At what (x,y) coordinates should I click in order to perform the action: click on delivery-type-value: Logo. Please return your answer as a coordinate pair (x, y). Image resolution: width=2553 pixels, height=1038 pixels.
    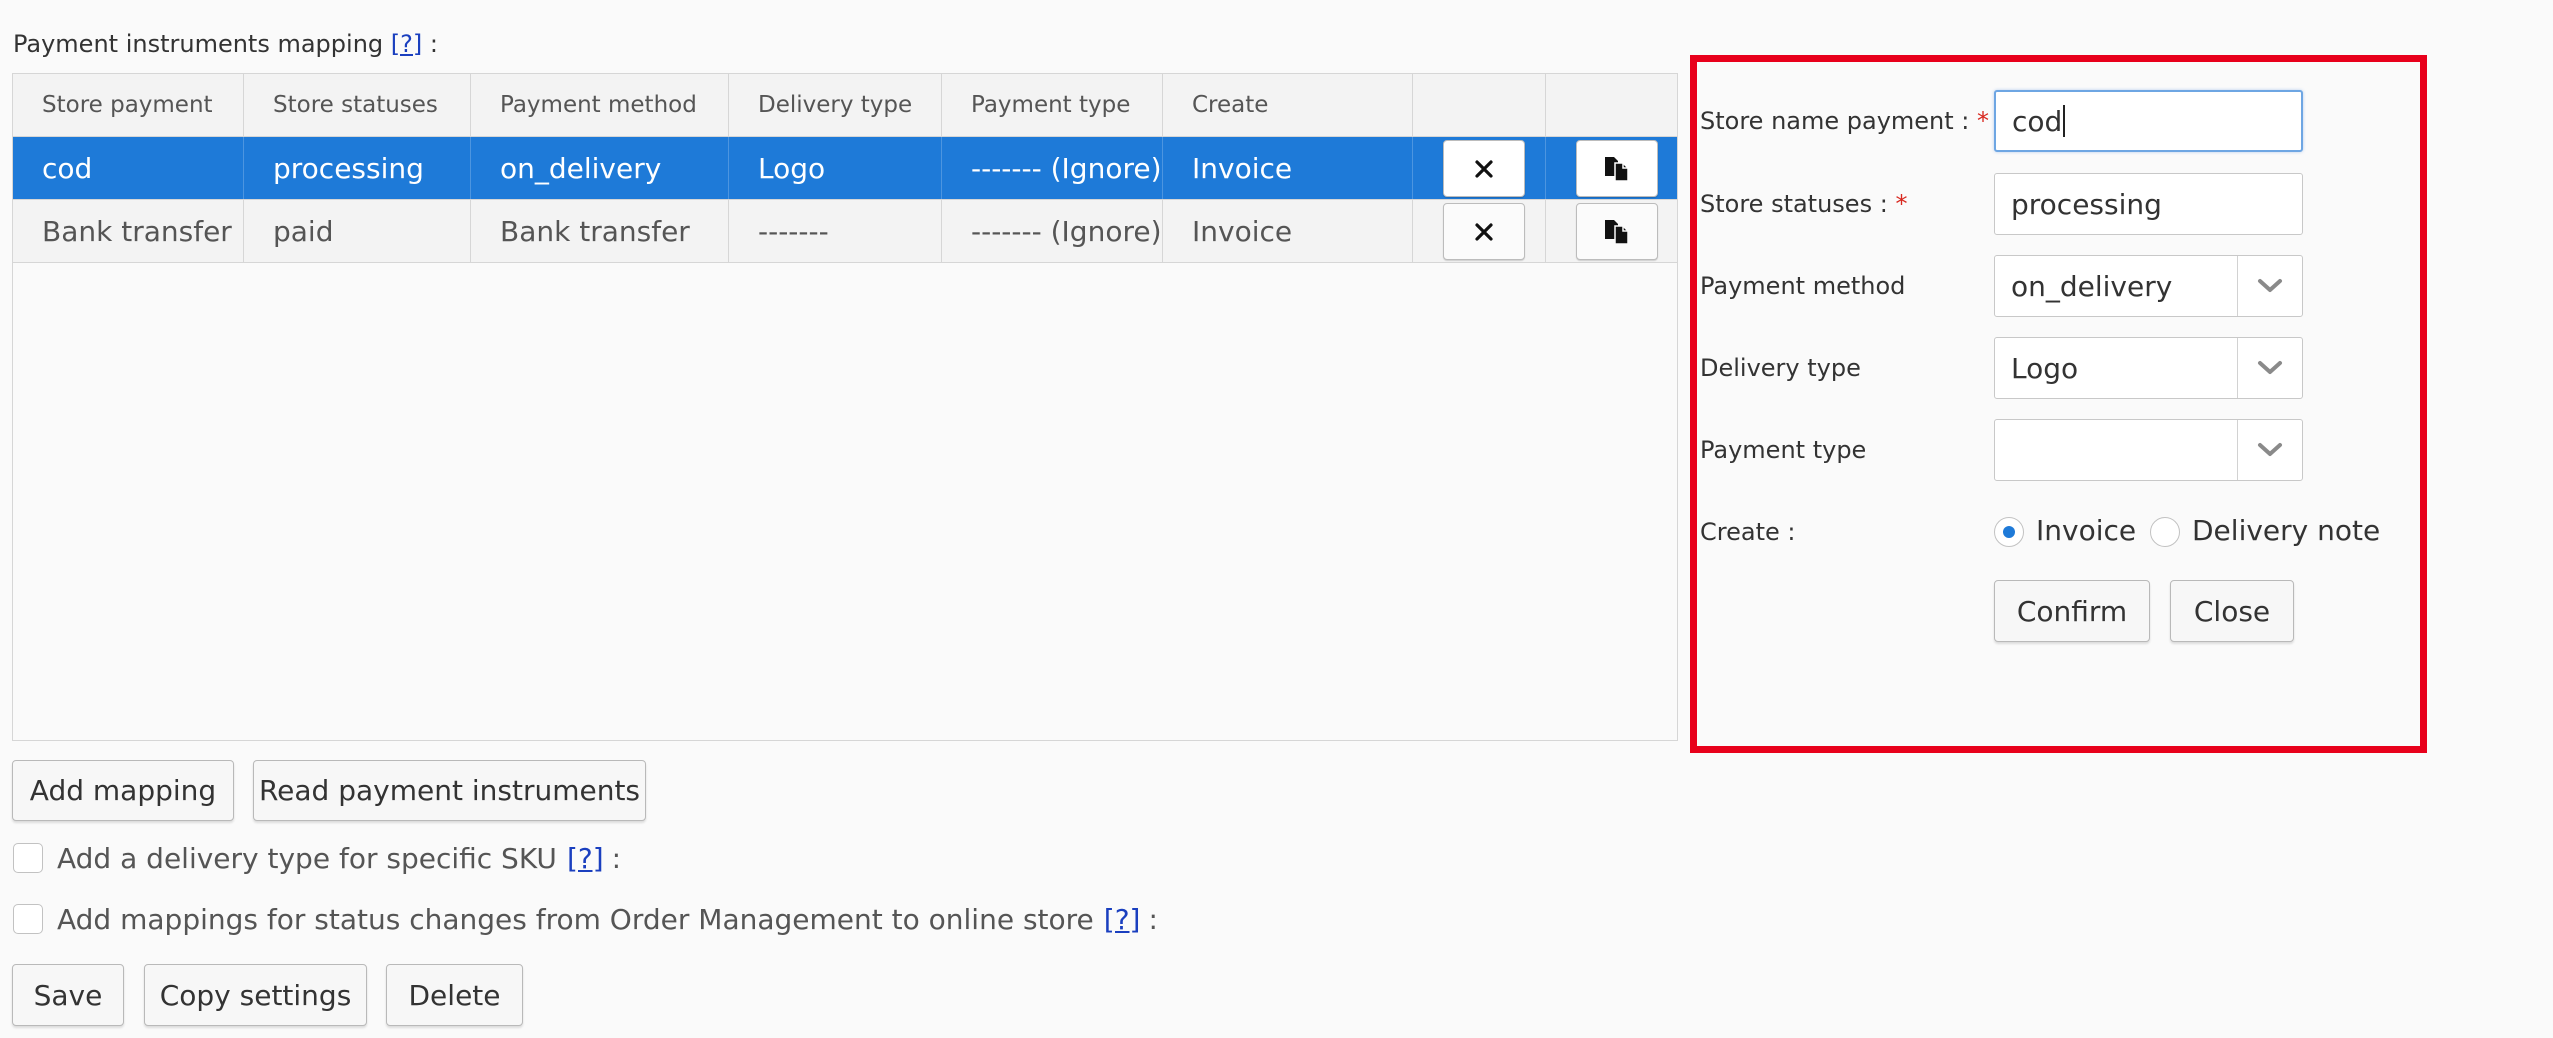
    Looking at the image, I should click on (2045, 368).